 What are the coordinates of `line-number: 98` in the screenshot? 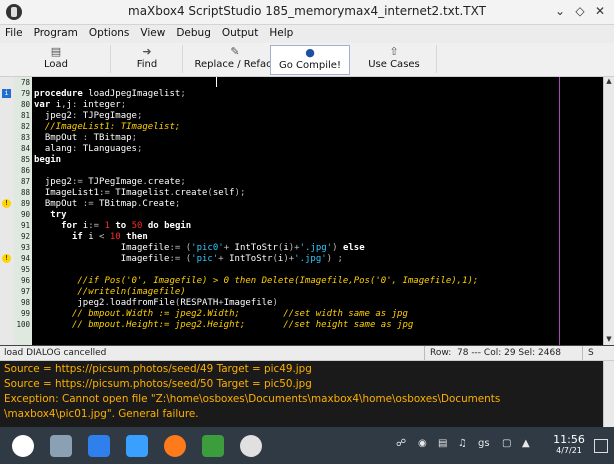 It's located at (16, 303).